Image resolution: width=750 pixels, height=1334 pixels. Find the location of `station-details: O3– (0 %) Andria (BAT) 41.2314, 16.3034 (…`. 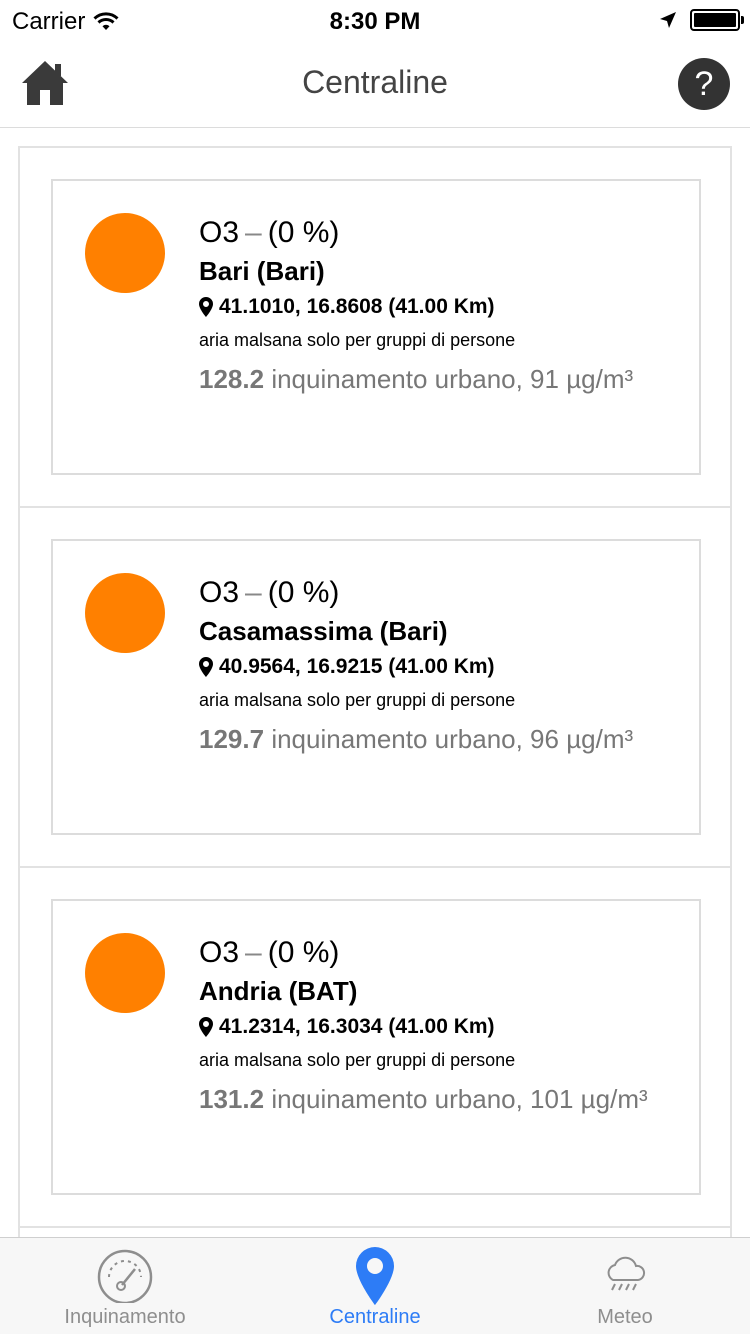

station-details: O3– (0 %) Andria (BAT) 41.2314, 16.3034 (… is located at coordinates (439, 1027).